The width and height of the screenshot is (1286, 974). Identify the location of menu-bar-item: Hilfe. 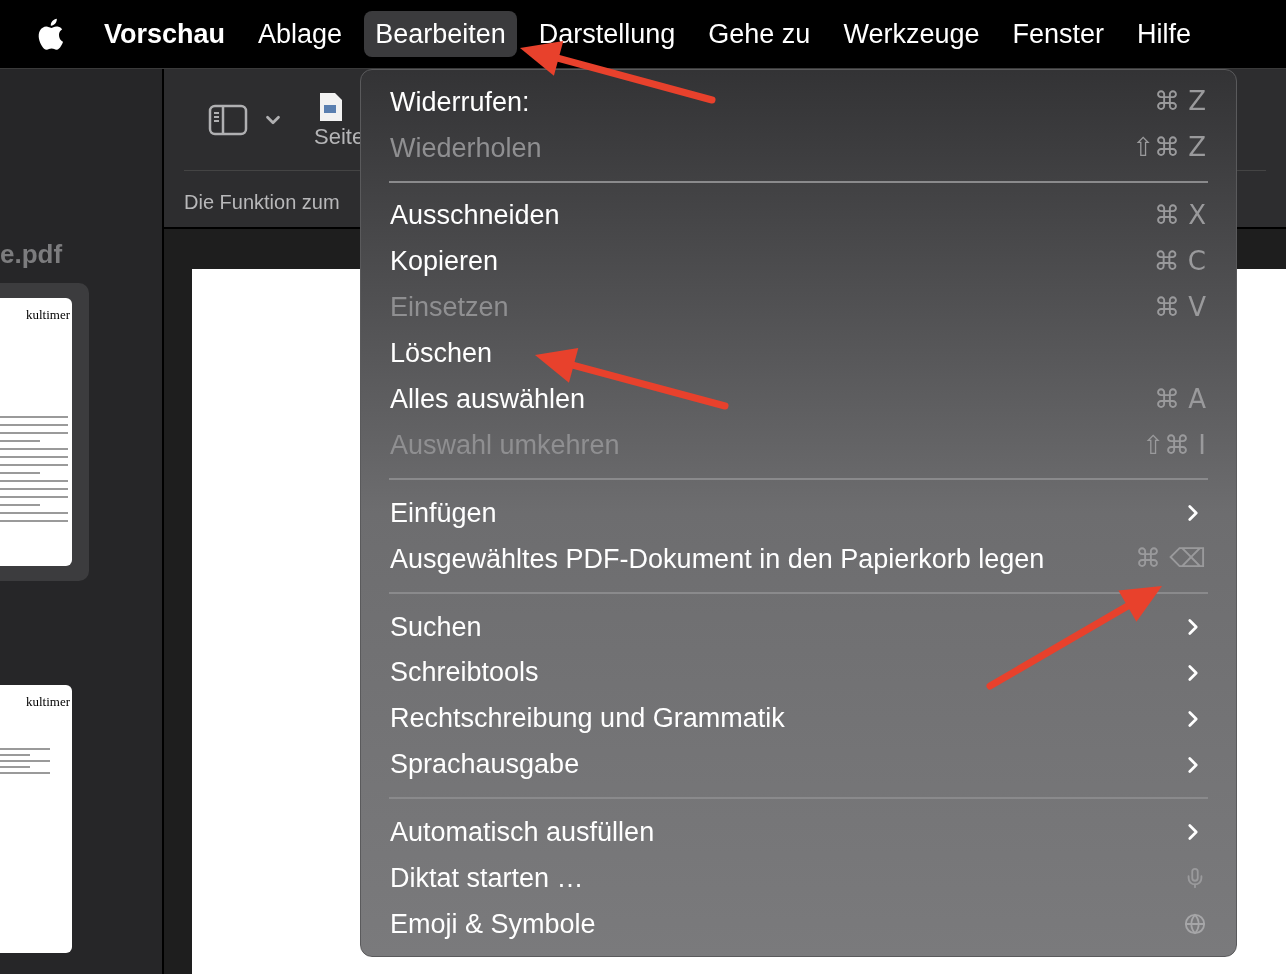
(1164, 34).